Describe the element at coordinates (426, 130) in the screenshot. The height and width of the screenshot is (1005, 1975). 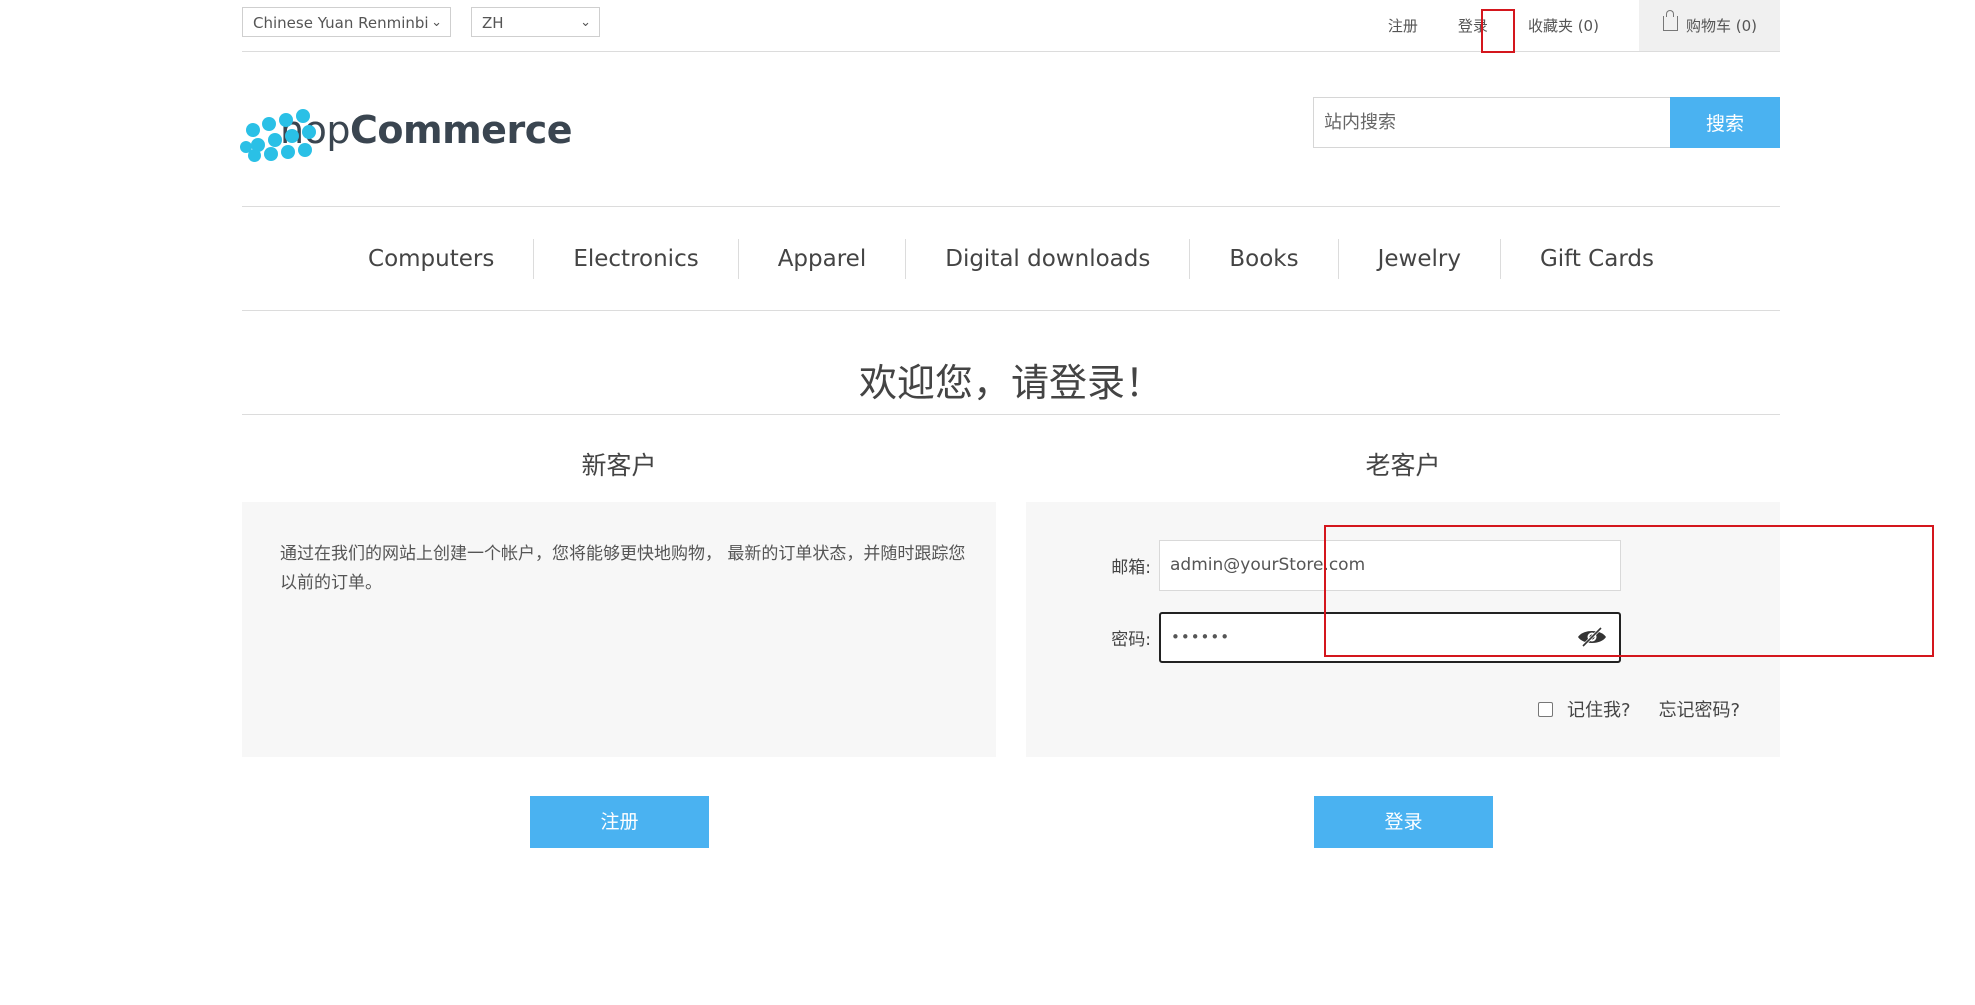
I see `logo-wordmark: nopCommerce` at that location.